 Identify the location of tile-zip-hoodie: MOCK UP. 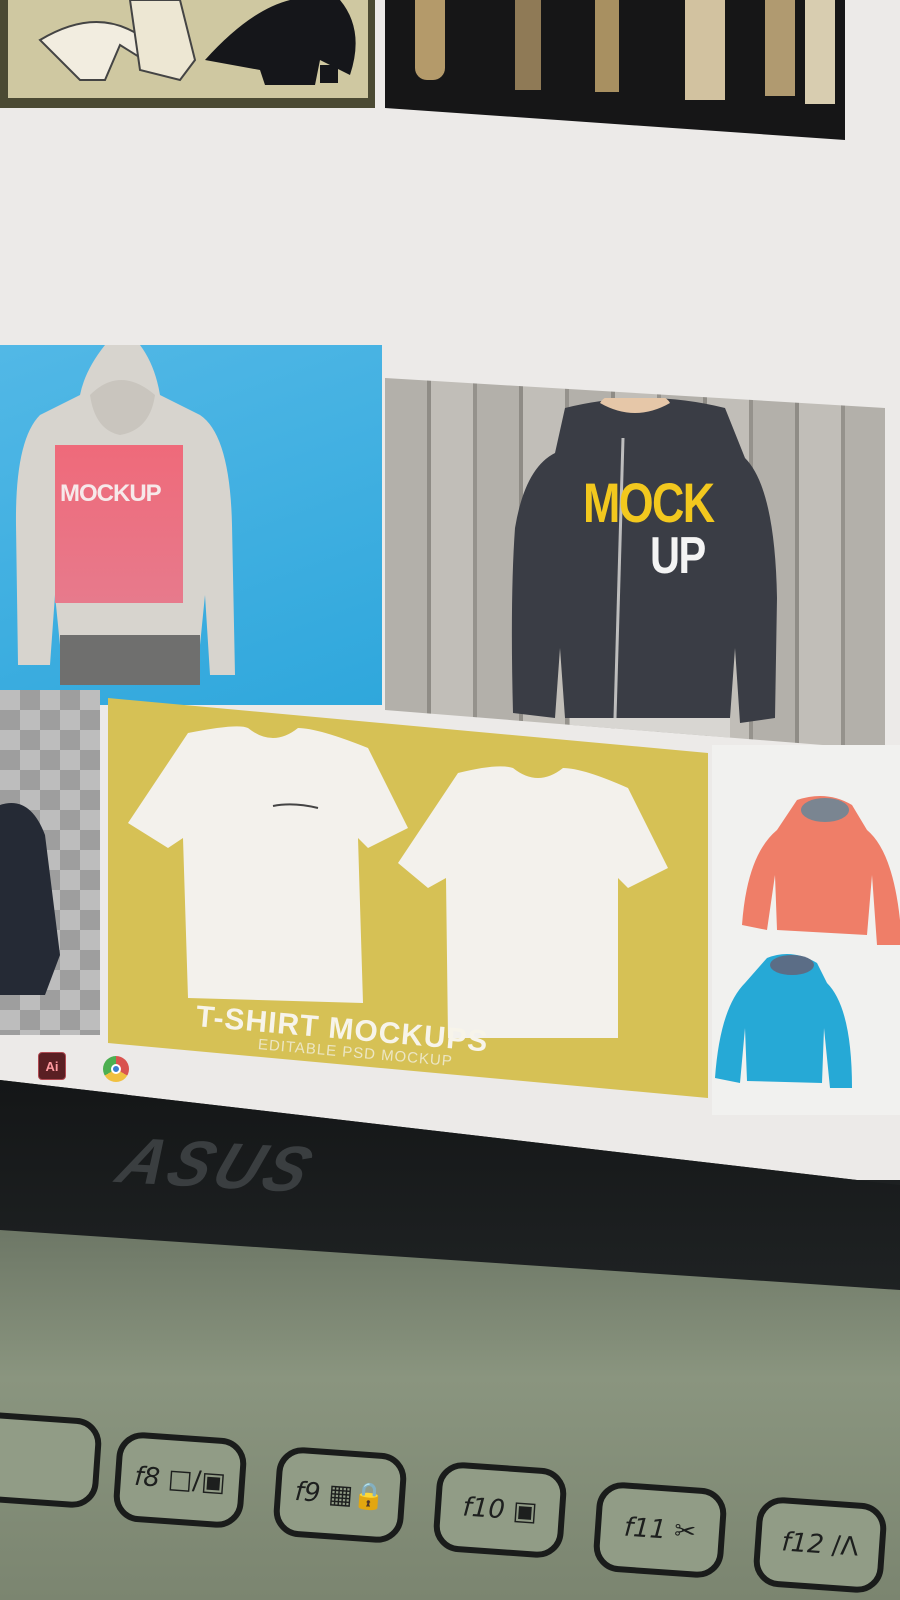
(635, 564).